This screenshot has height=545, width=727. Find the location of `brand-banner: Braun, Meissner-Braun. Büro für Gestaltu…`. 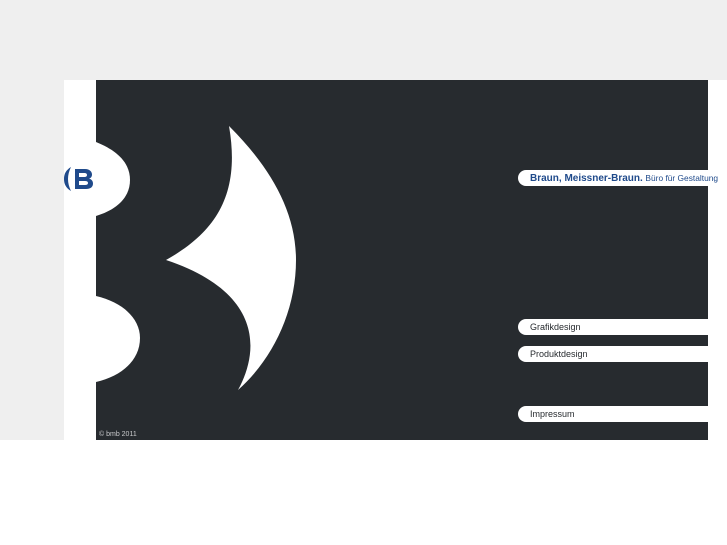

brand-banner: Braun, Meissner-Braun. Büro für Gestaltu… is located at coordinates (622, 178).